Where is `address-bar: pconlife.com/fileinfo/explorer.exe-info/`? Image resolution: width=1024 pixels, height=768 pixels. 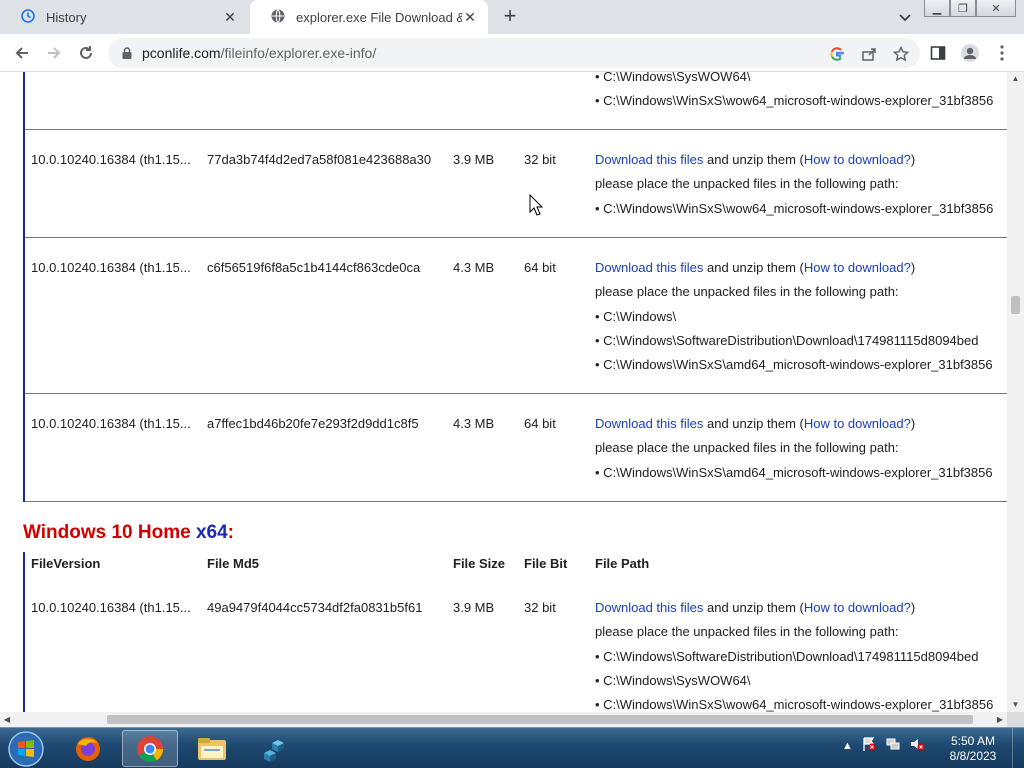
address-bar: pconlife.com/fileinfo/explorer.exe-info/ is located at coordinates (514, 53).